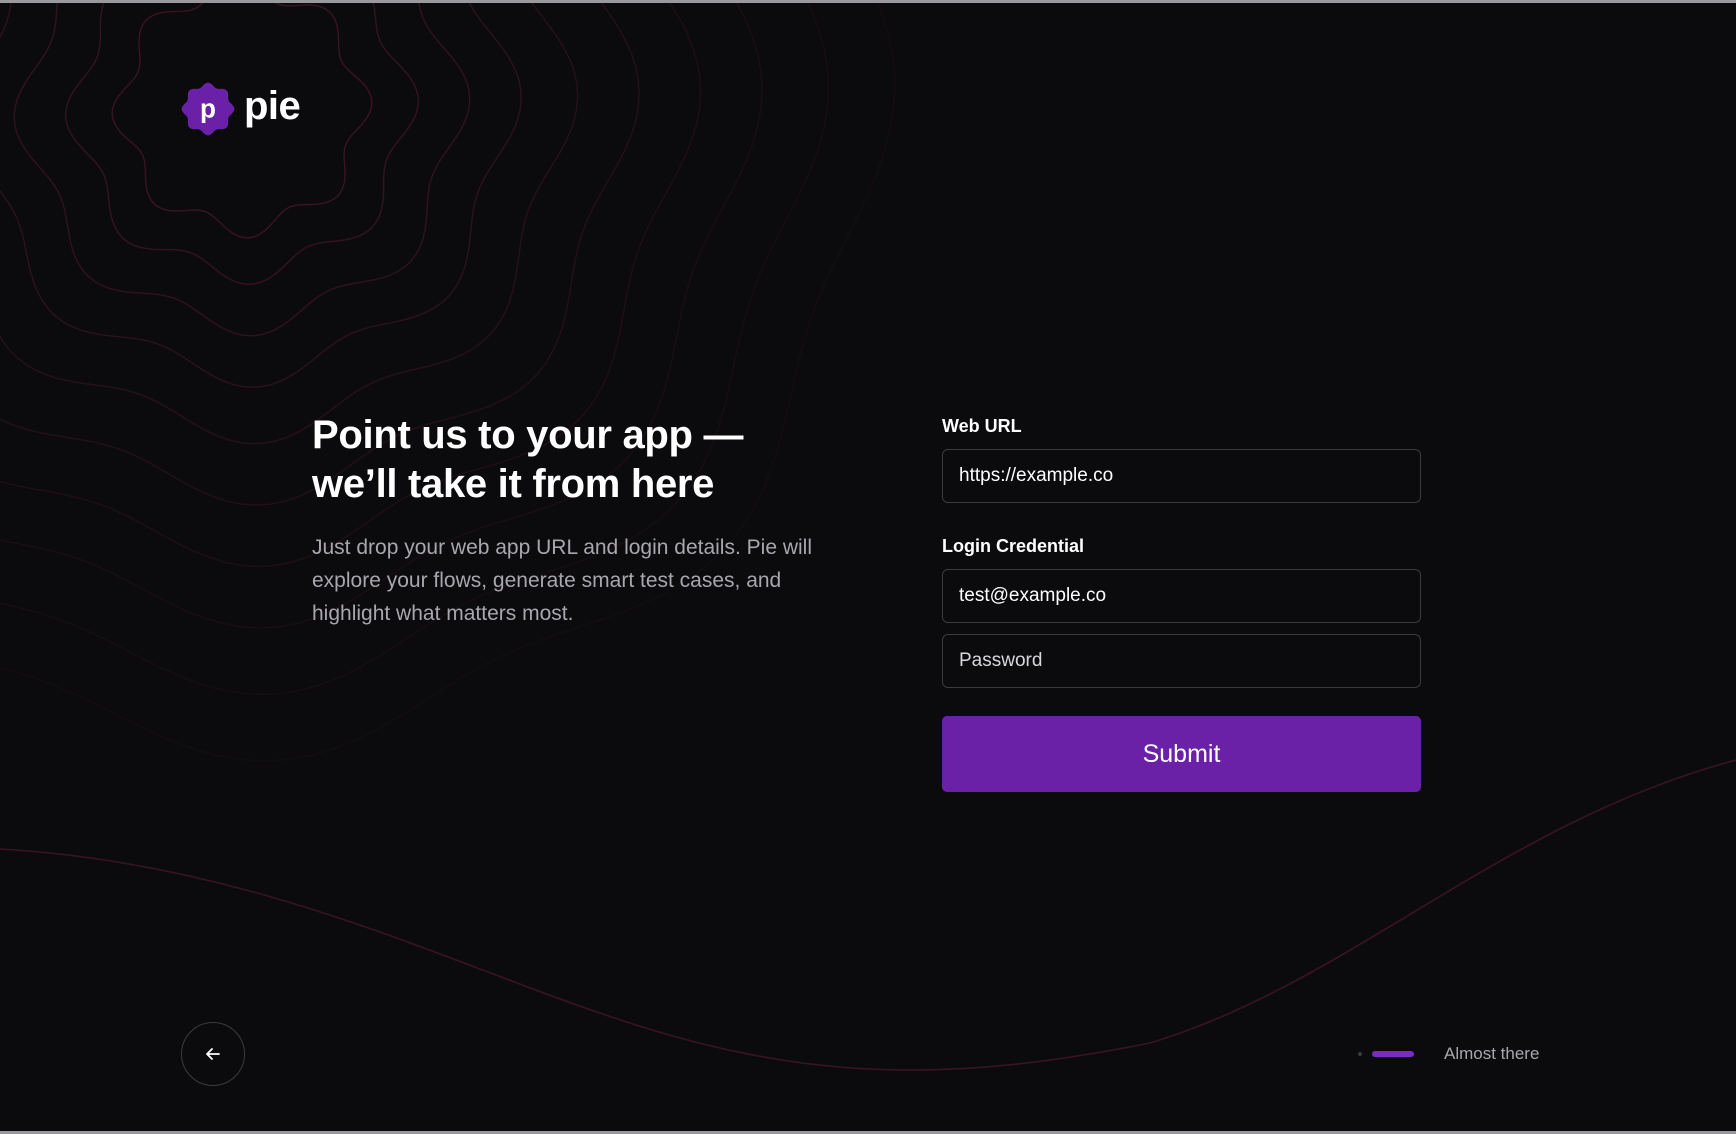  I want to click on email-field, so click(1181, 596).